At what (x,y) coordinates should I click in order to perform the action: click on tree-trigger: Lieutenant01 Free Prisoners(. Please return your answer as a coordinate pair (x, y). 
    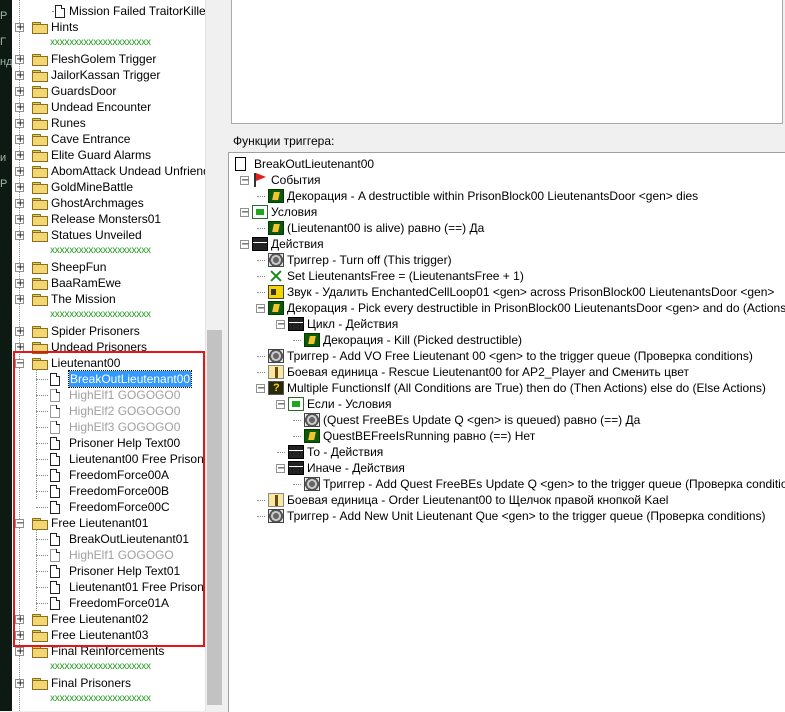
    Looking at the image, I should click on (108, 587).